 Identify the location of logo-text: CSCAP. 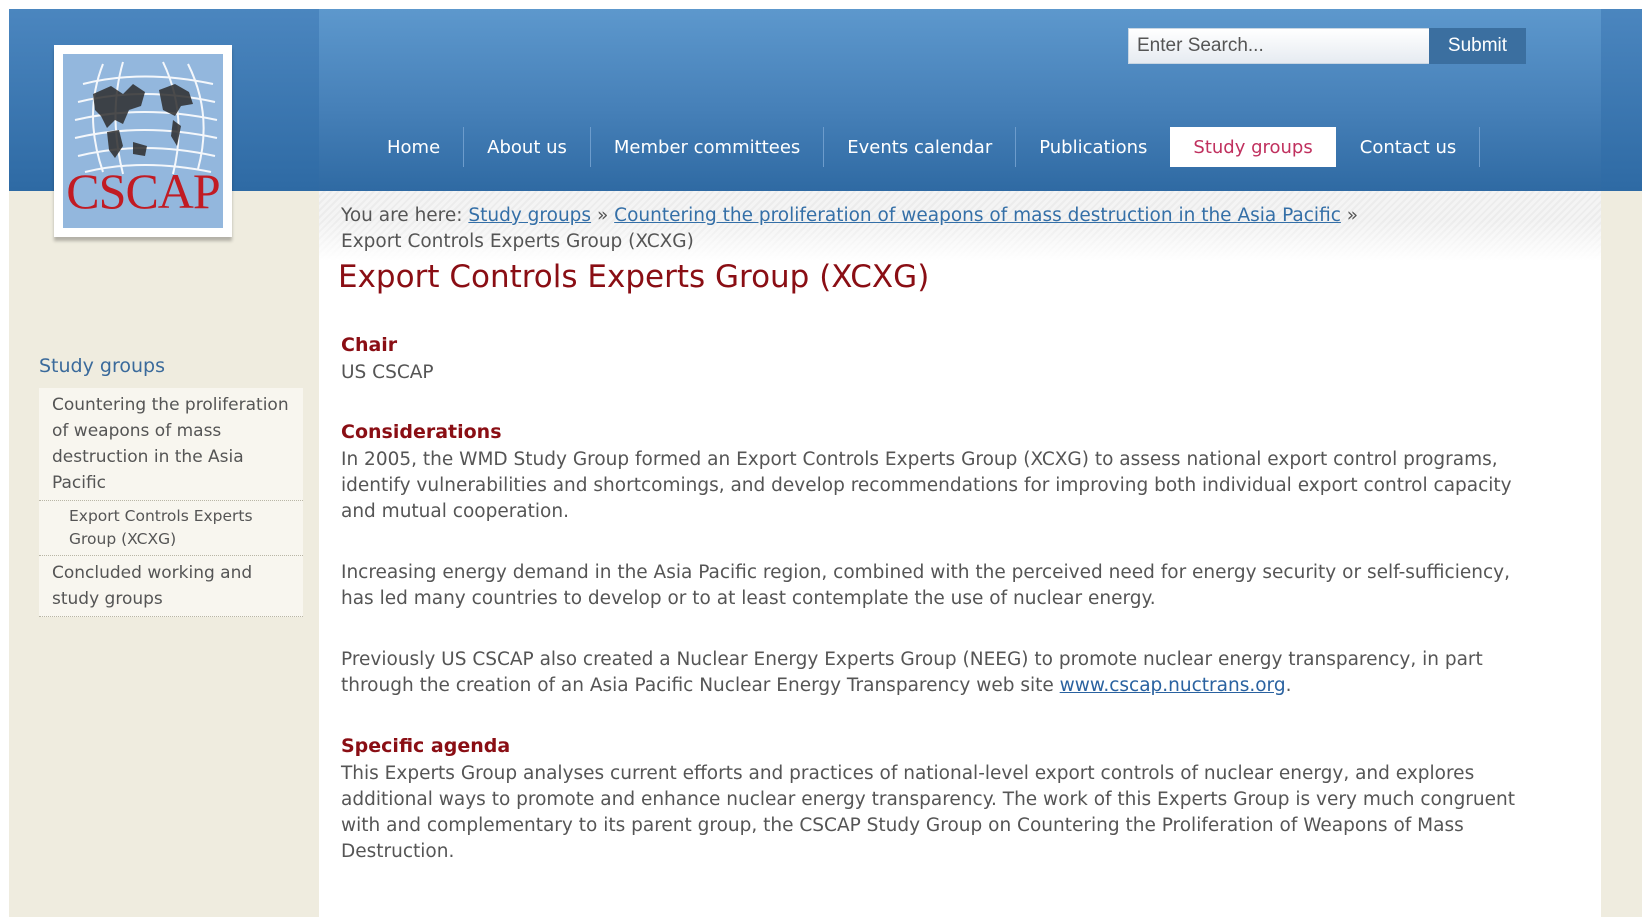
(143, 191).